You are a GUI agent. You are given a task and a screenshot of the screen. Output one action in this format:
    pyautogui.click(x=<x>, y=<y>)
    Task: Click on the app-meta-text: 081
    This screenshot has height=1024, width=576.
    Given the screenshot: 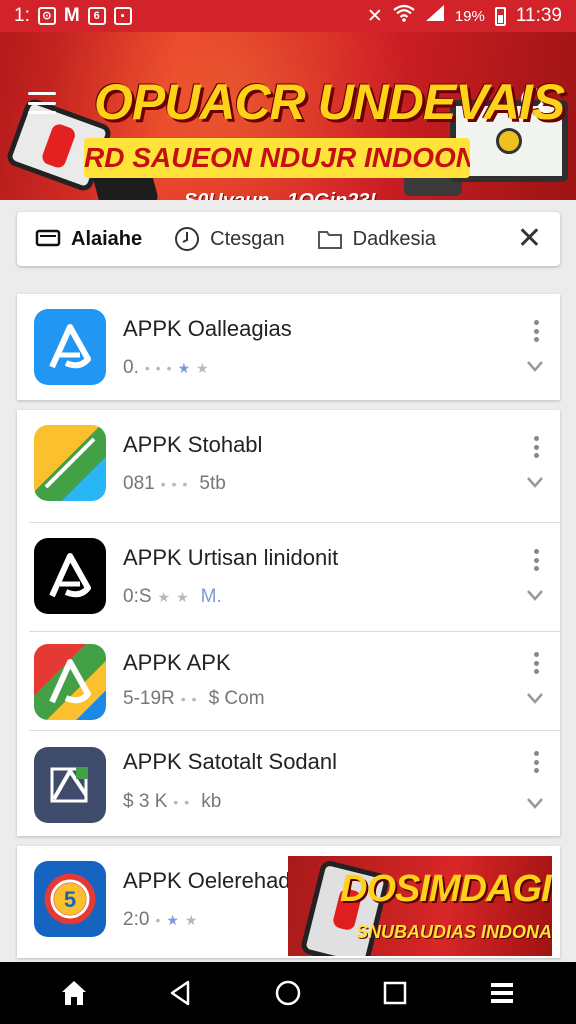 What is the action you would take?
    pyautogui.click(x=139, y=483)
    